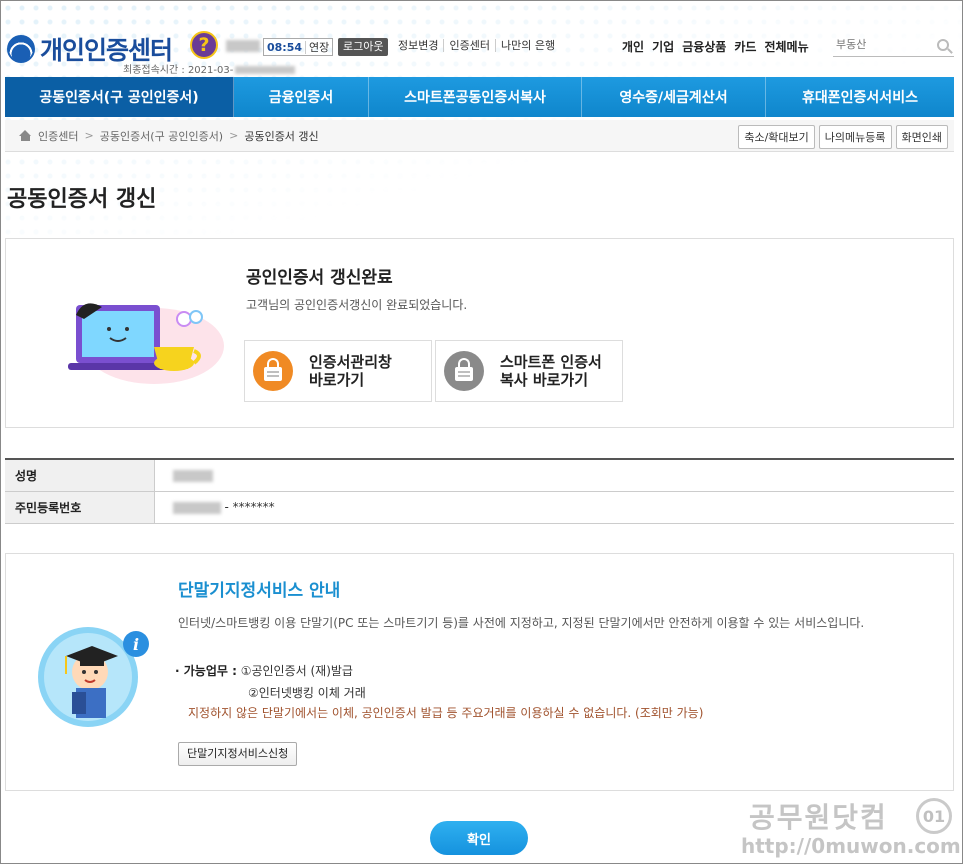  I want to click on tab-joint-cert: 공동인증서(구 공인인증서), so click(119, 97).